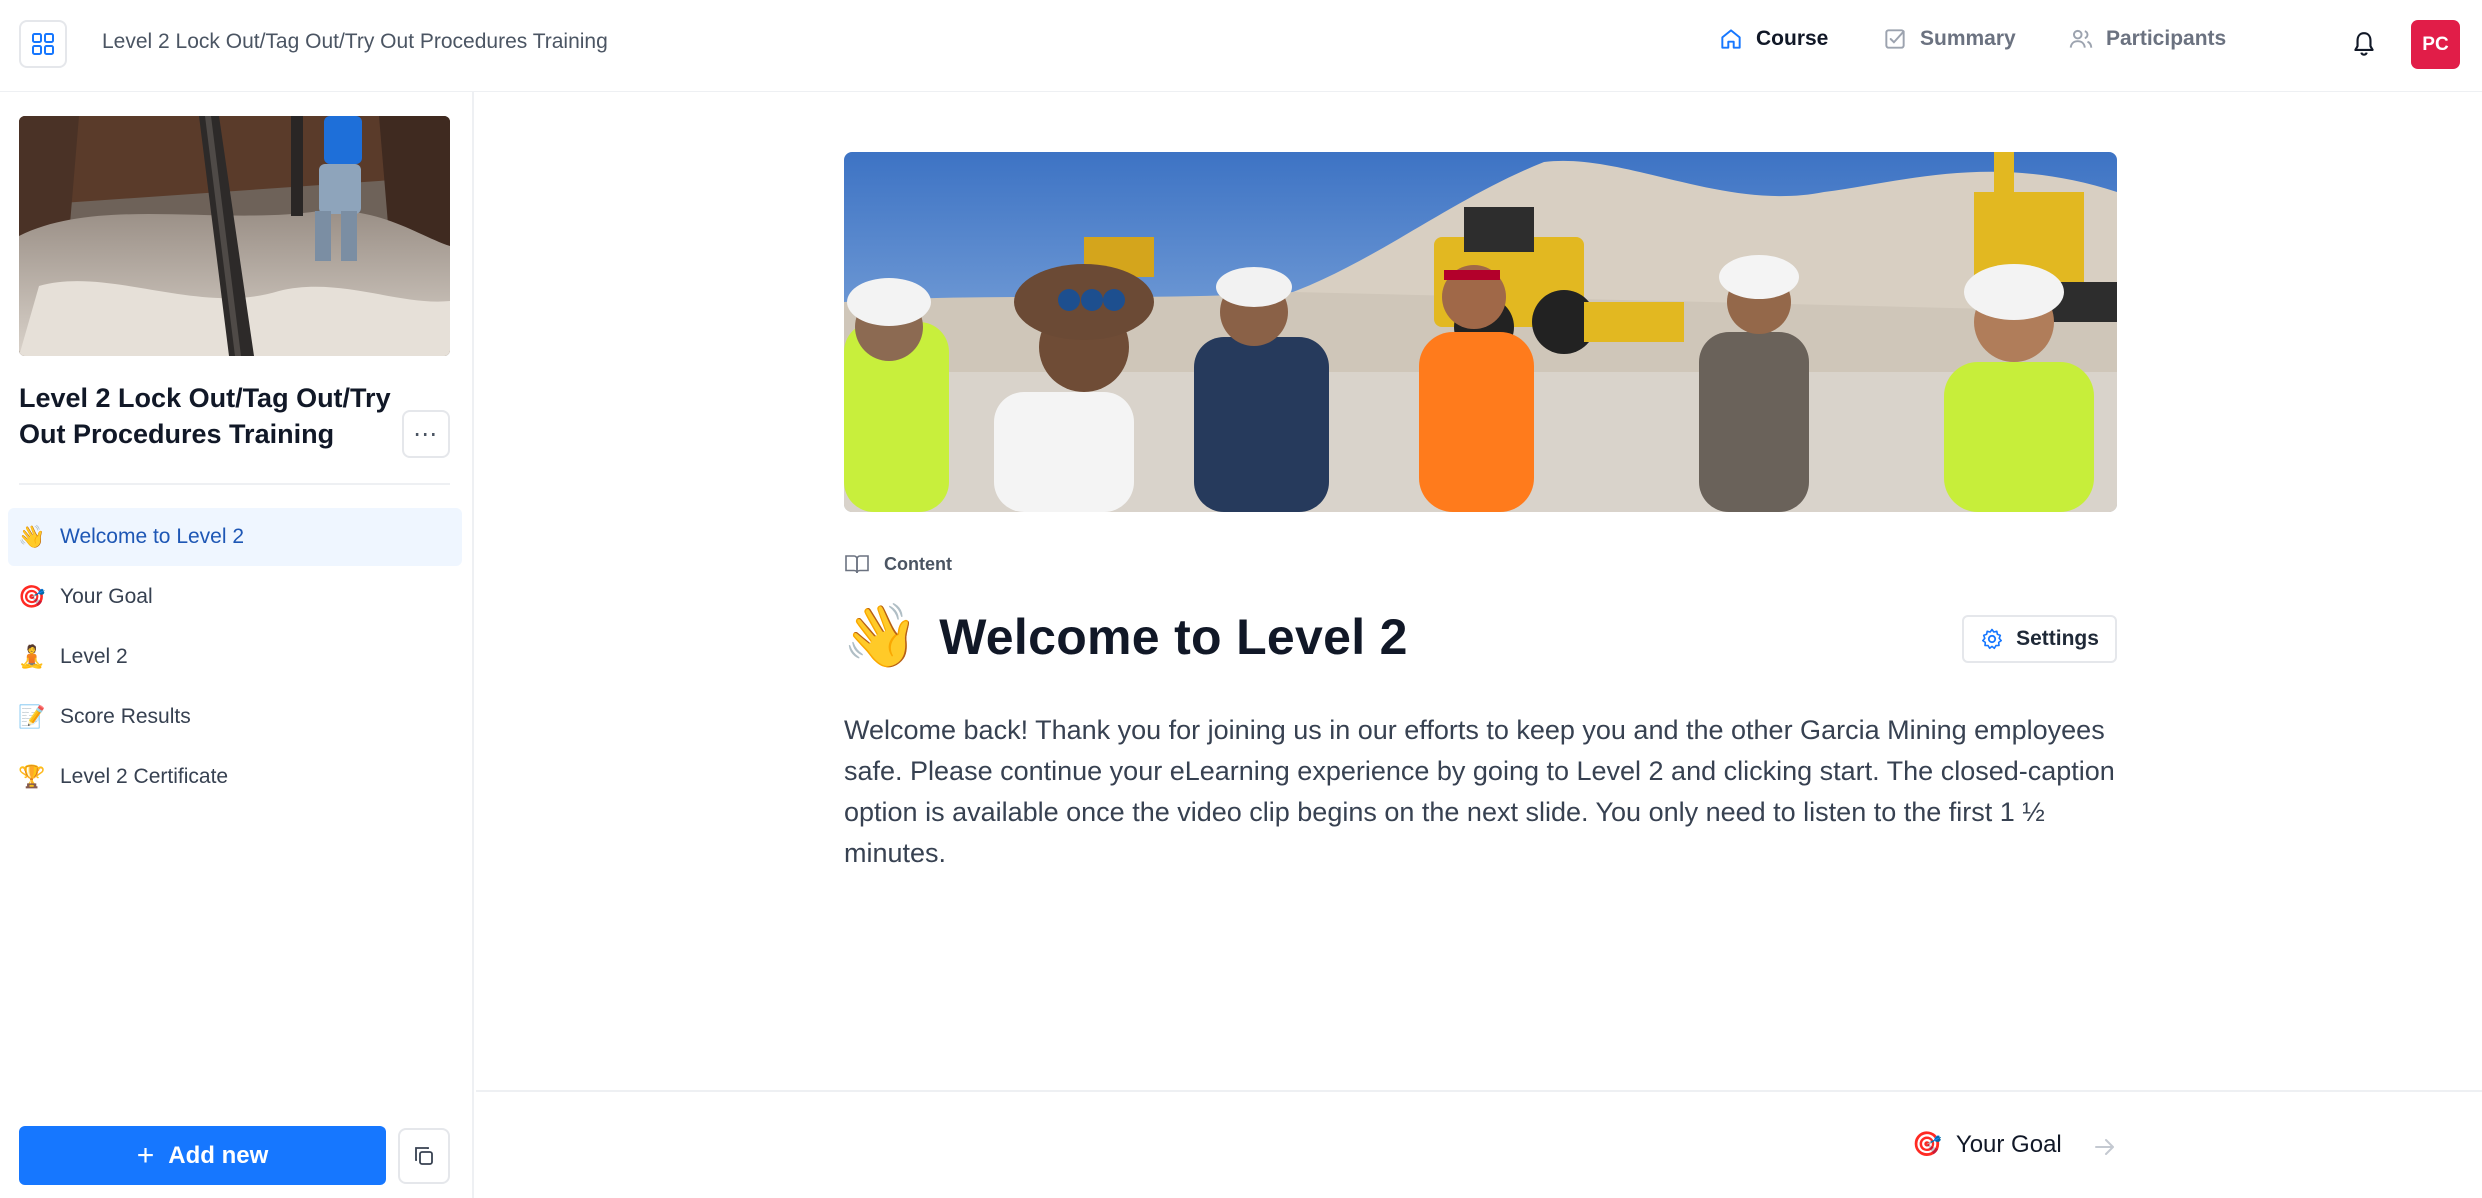 Image resolution: width=2482 pixels, height=1198 pixels. I want to click on trophy-icon: 🏆, so click(32, 776).